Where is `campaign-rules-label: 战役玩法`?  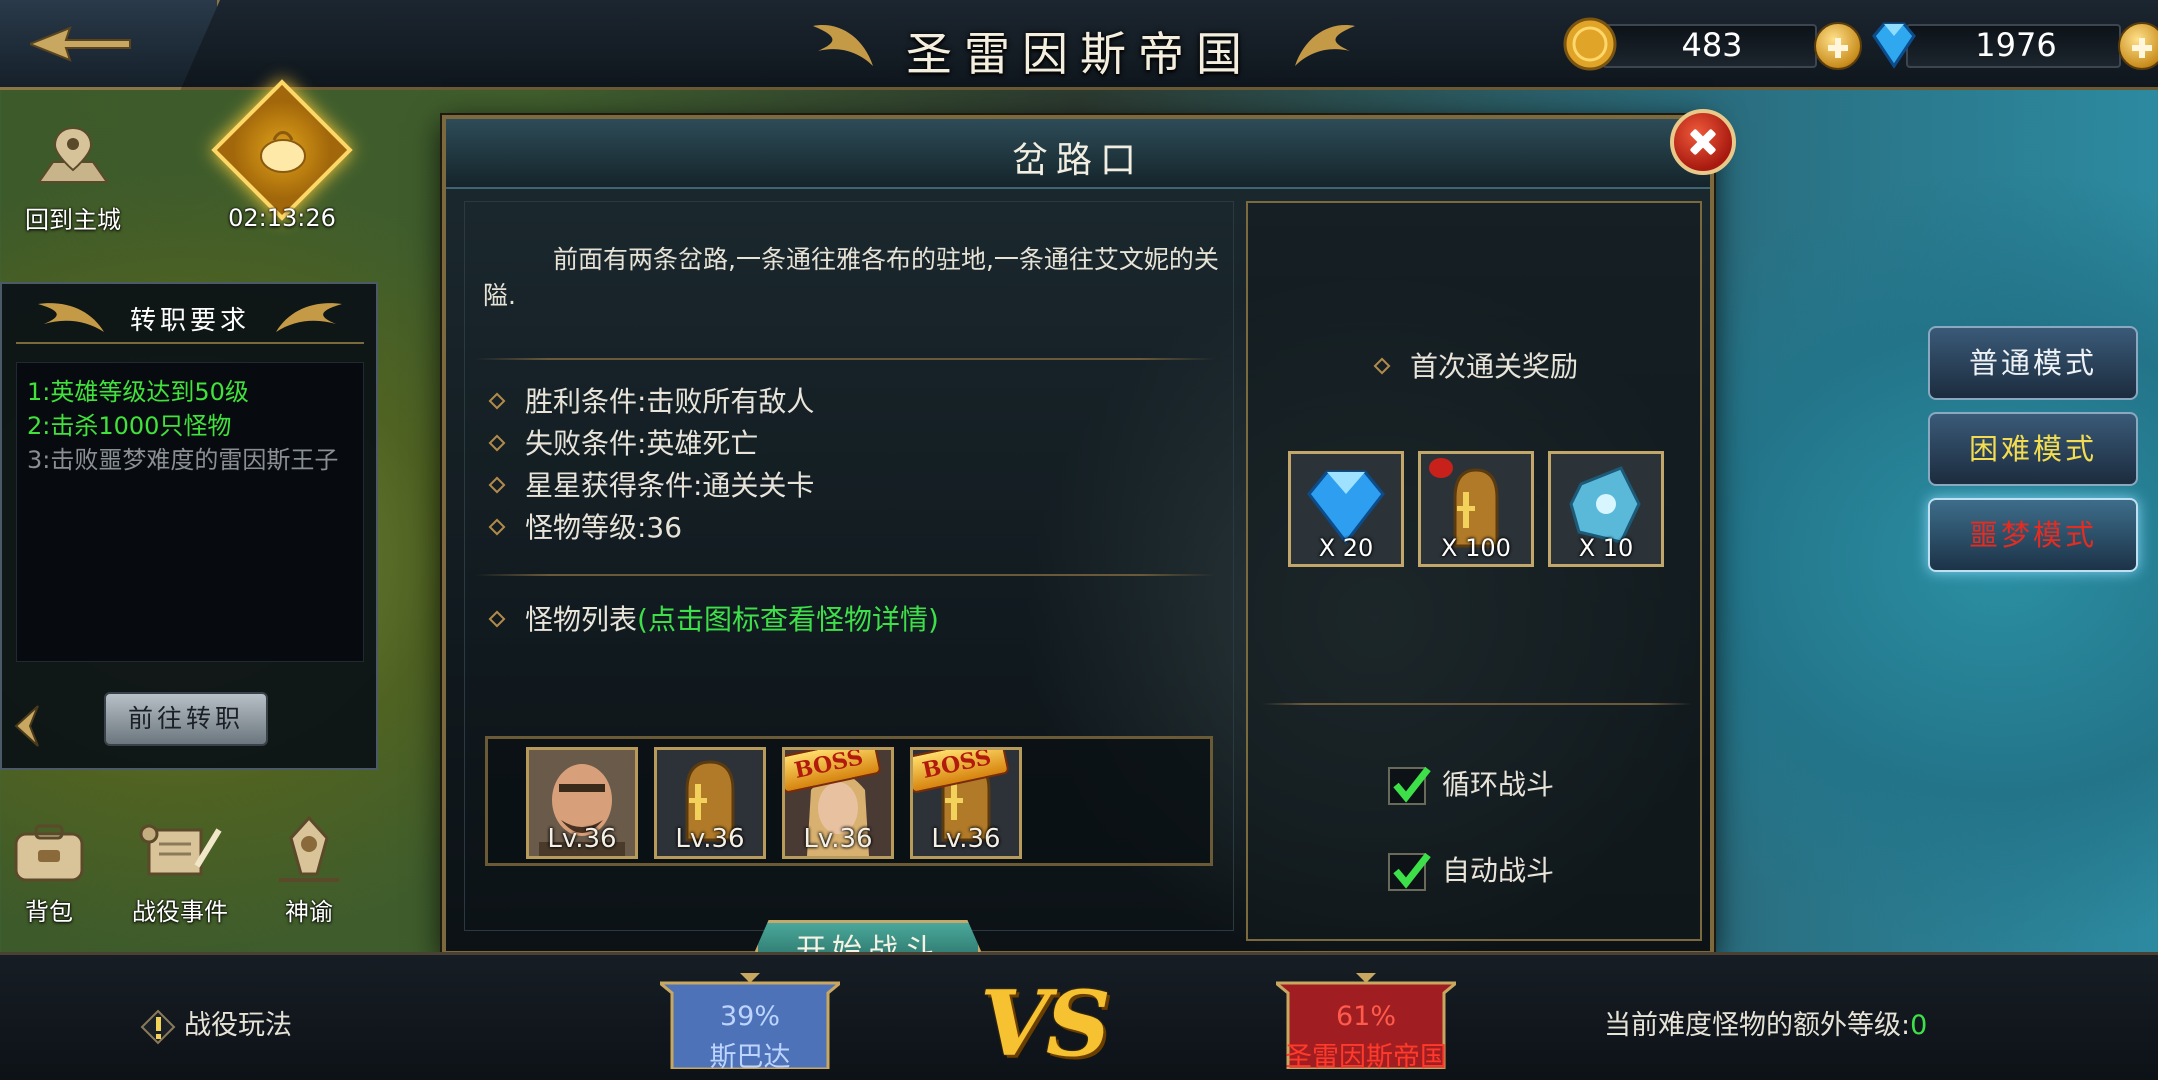
campaign-rules-label: 战役玩法 is located at coordinates (238, 1025).